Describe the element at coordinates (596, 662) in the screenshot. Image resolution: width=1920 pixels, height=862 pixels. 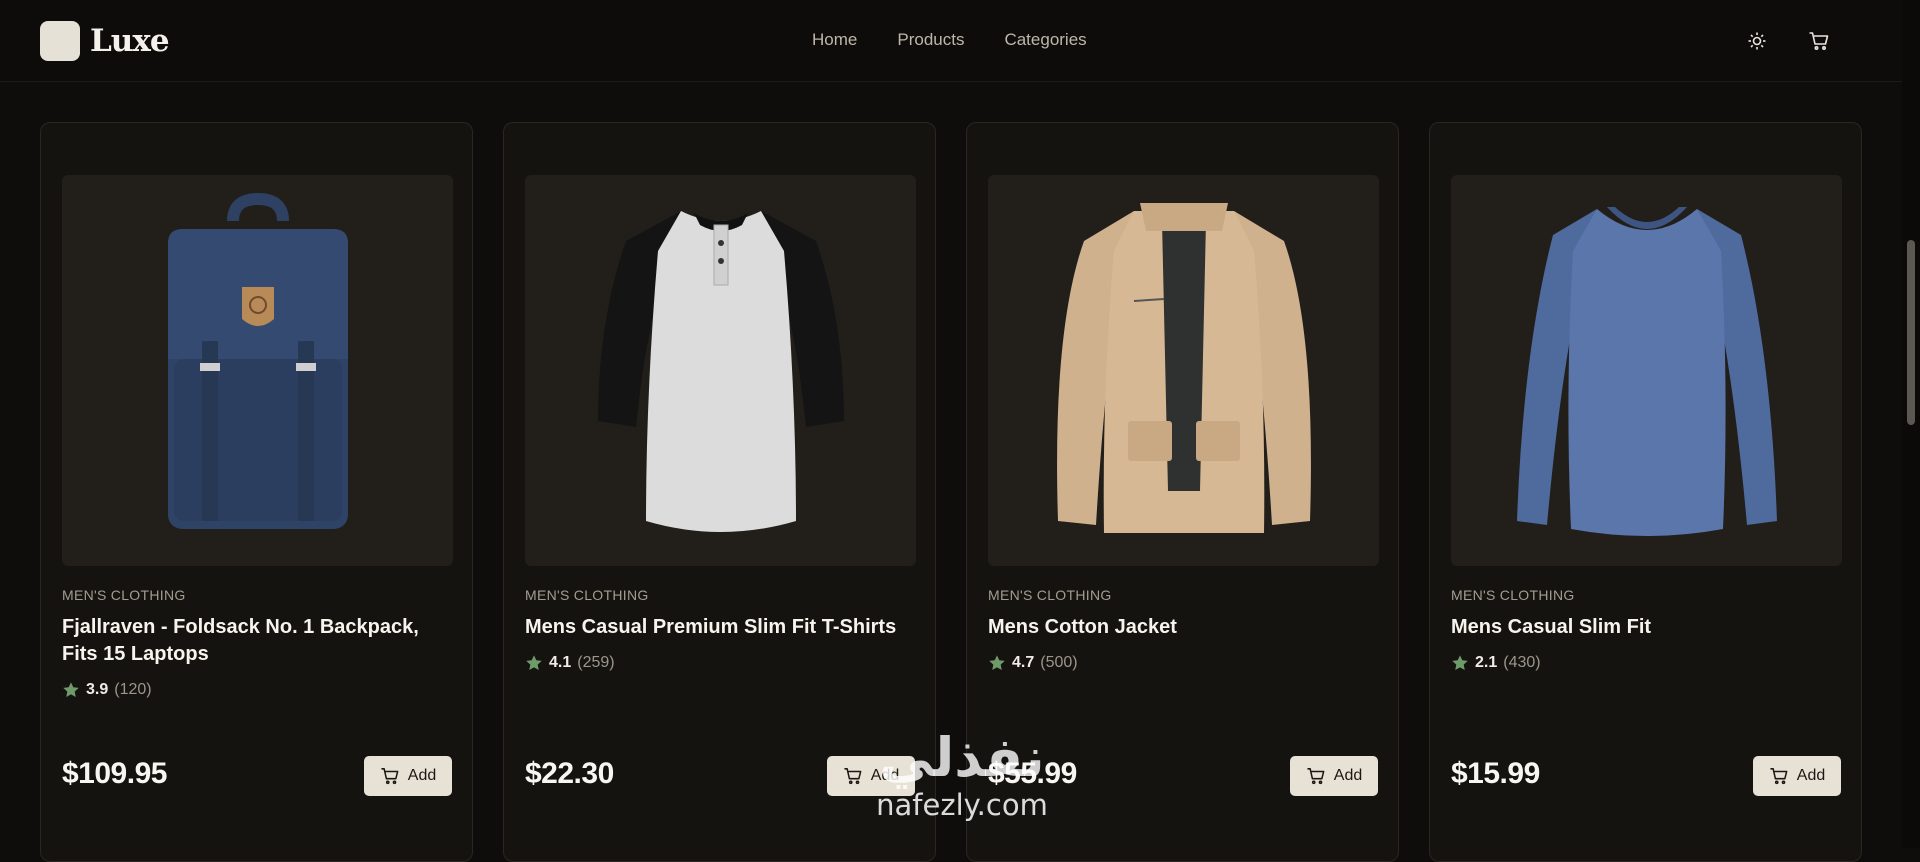
I see `rating-count: (259)` at that location.